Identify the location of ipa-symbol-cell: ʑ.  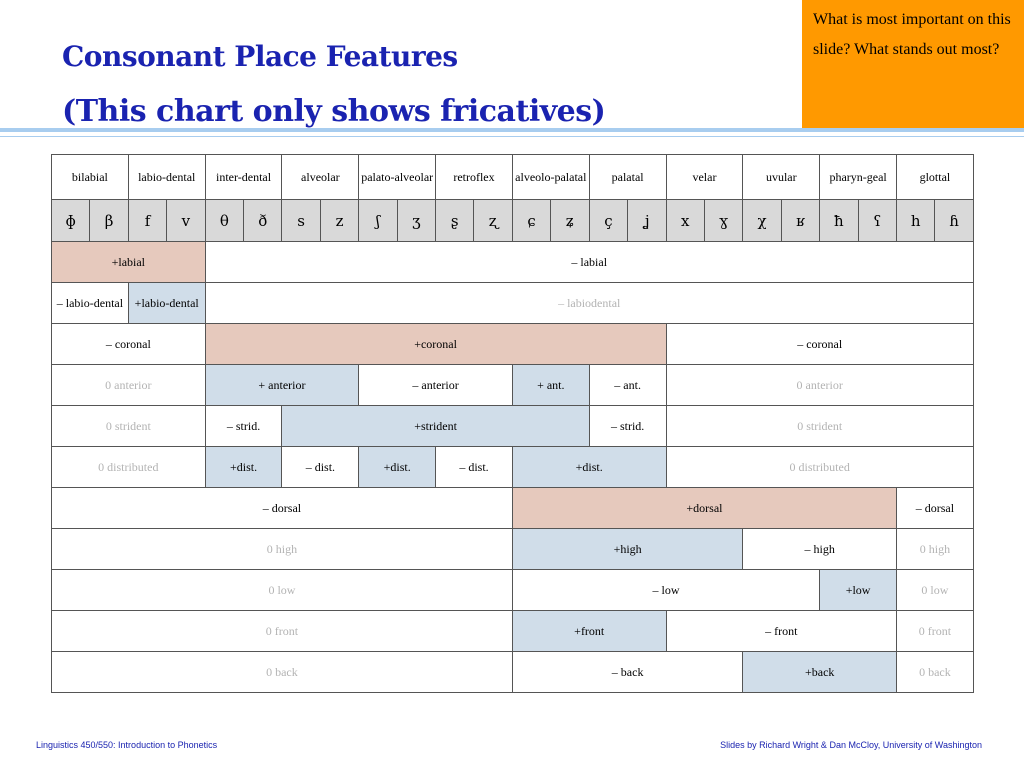
(570, 220).